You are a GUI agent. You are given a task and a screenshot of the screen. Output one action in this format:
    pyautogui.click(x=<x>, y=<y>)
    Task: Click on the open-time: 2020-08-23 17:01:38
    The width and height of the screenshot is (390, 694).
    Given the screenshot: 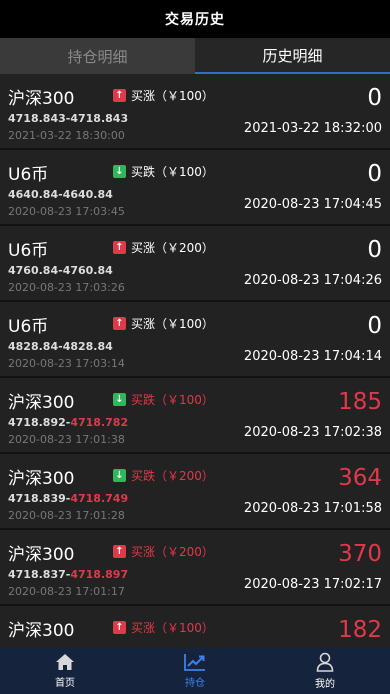 What is the action you would take?
    pyautogui.click(x=66, y=439)
    